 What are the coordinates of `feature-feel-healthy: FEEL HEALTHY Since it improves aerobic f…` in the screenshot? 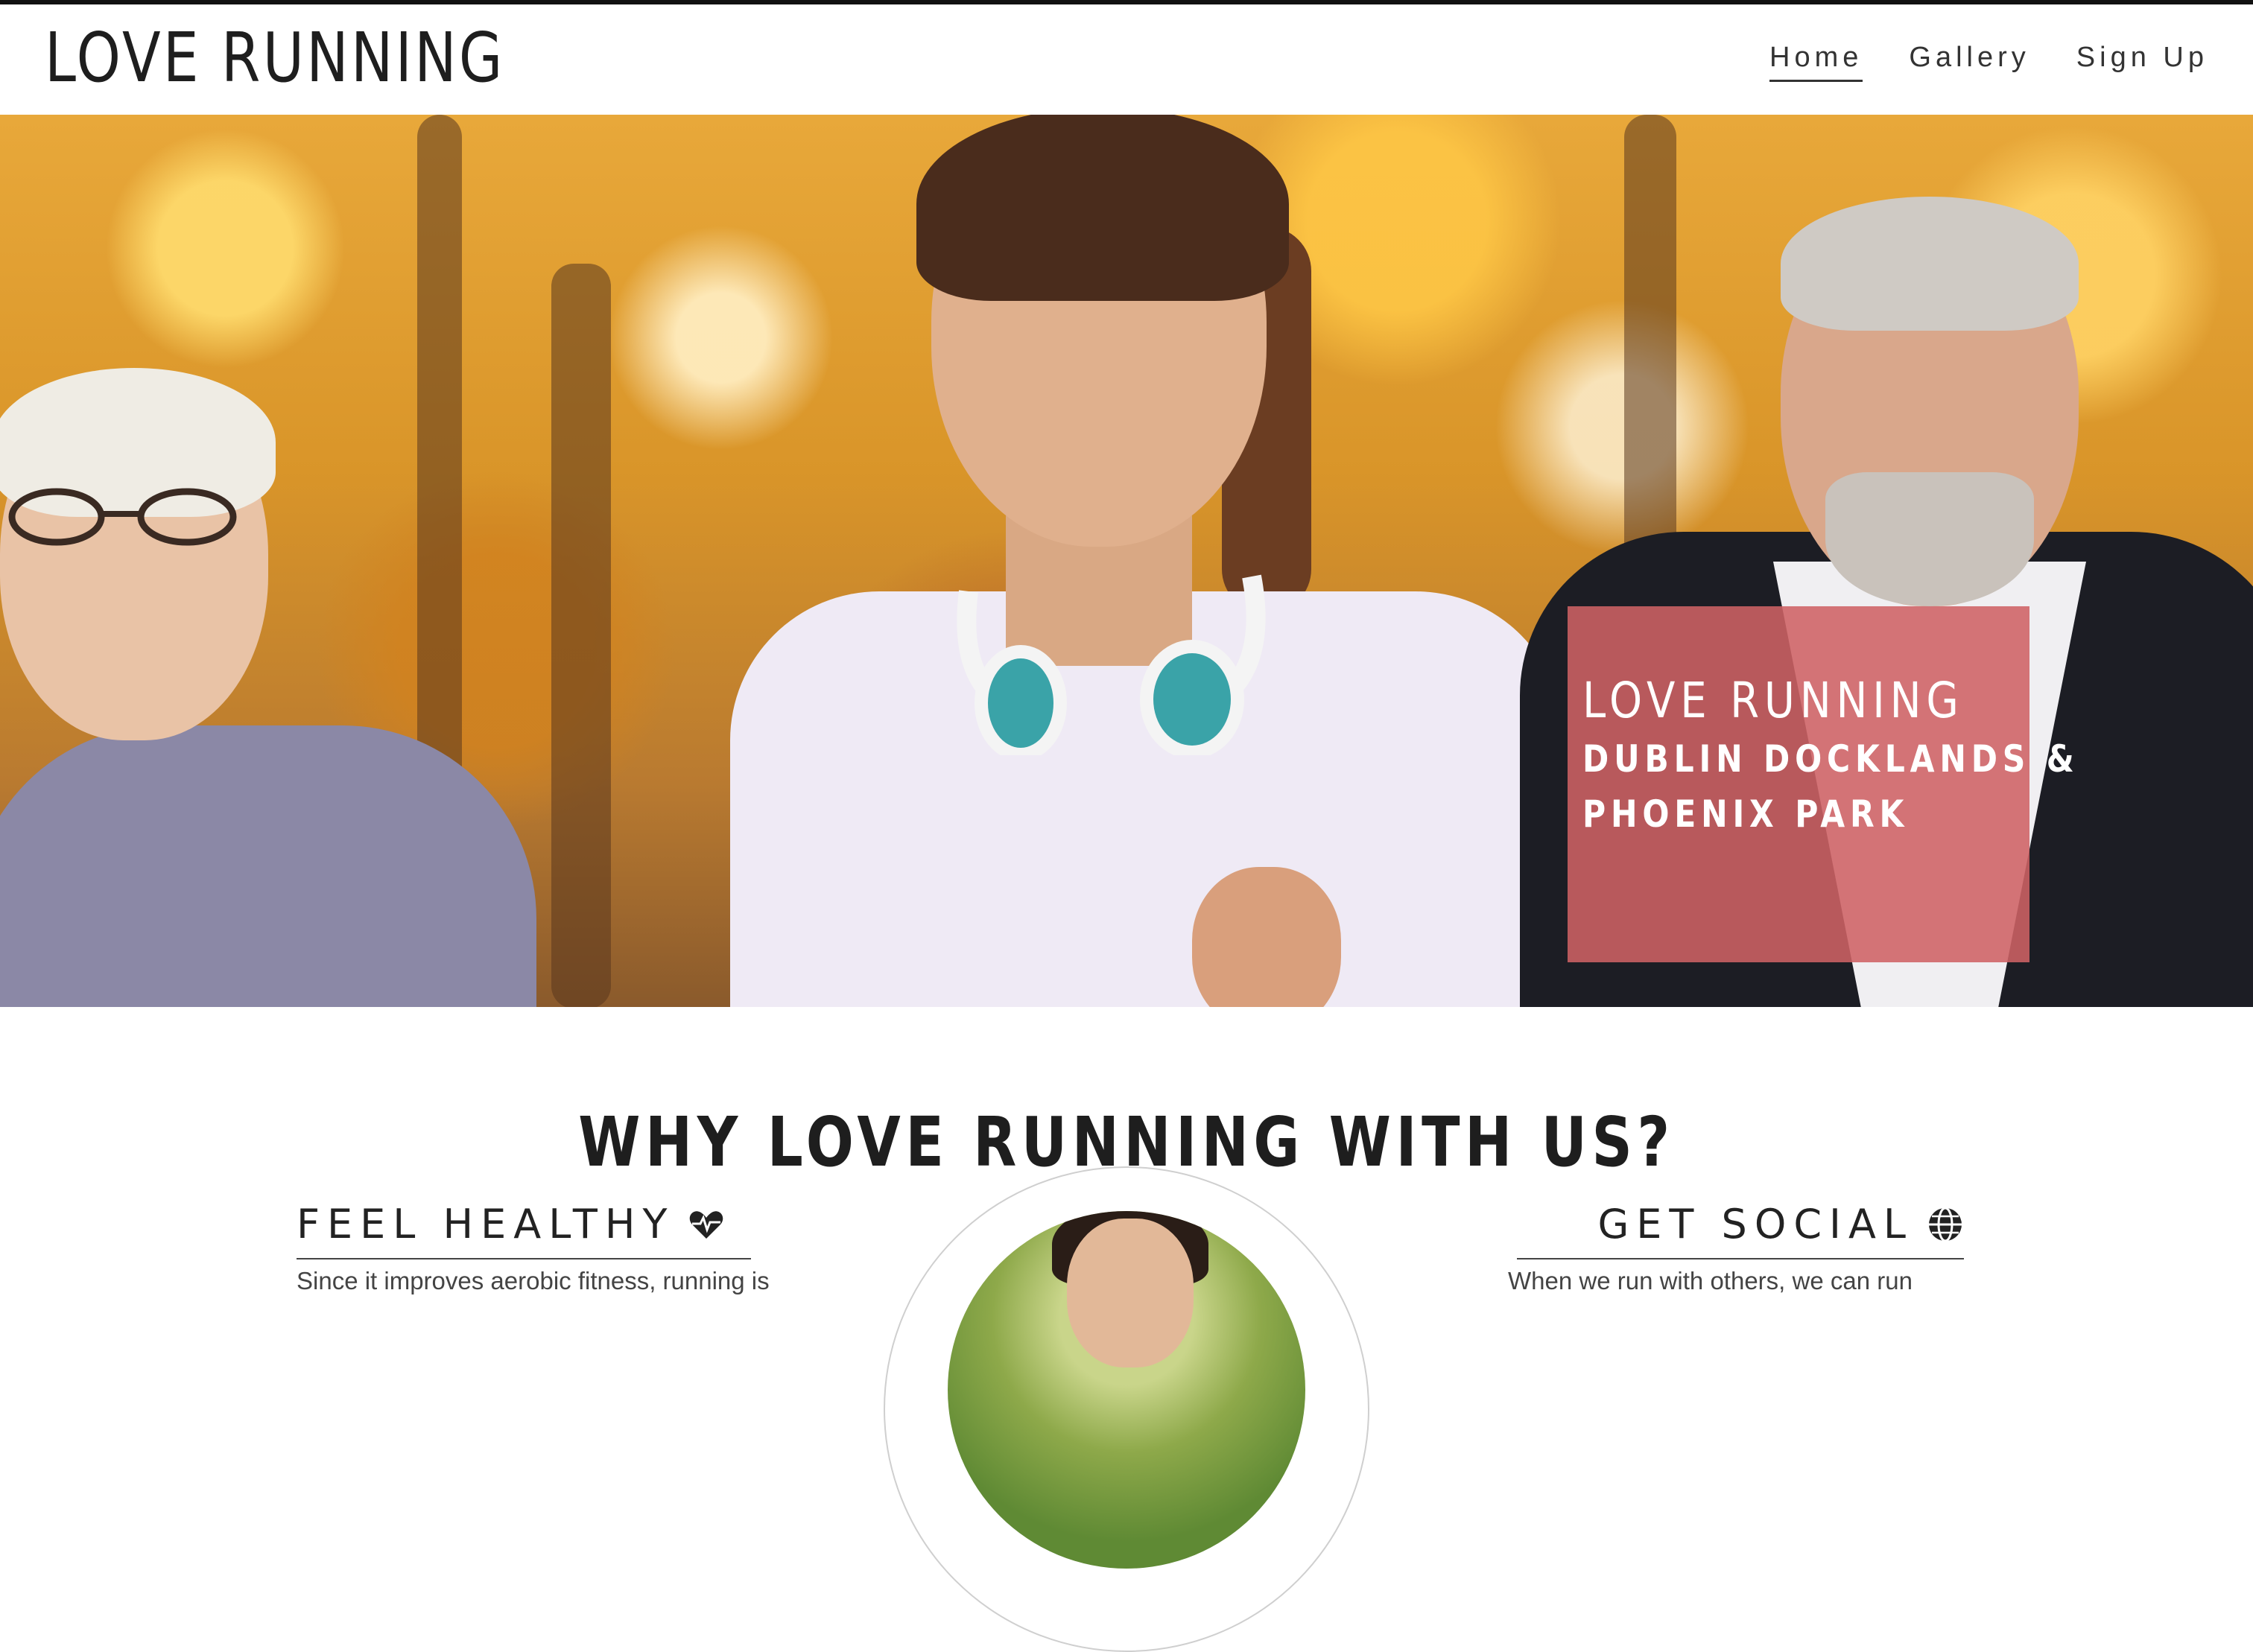 It's located at (533, 1248).